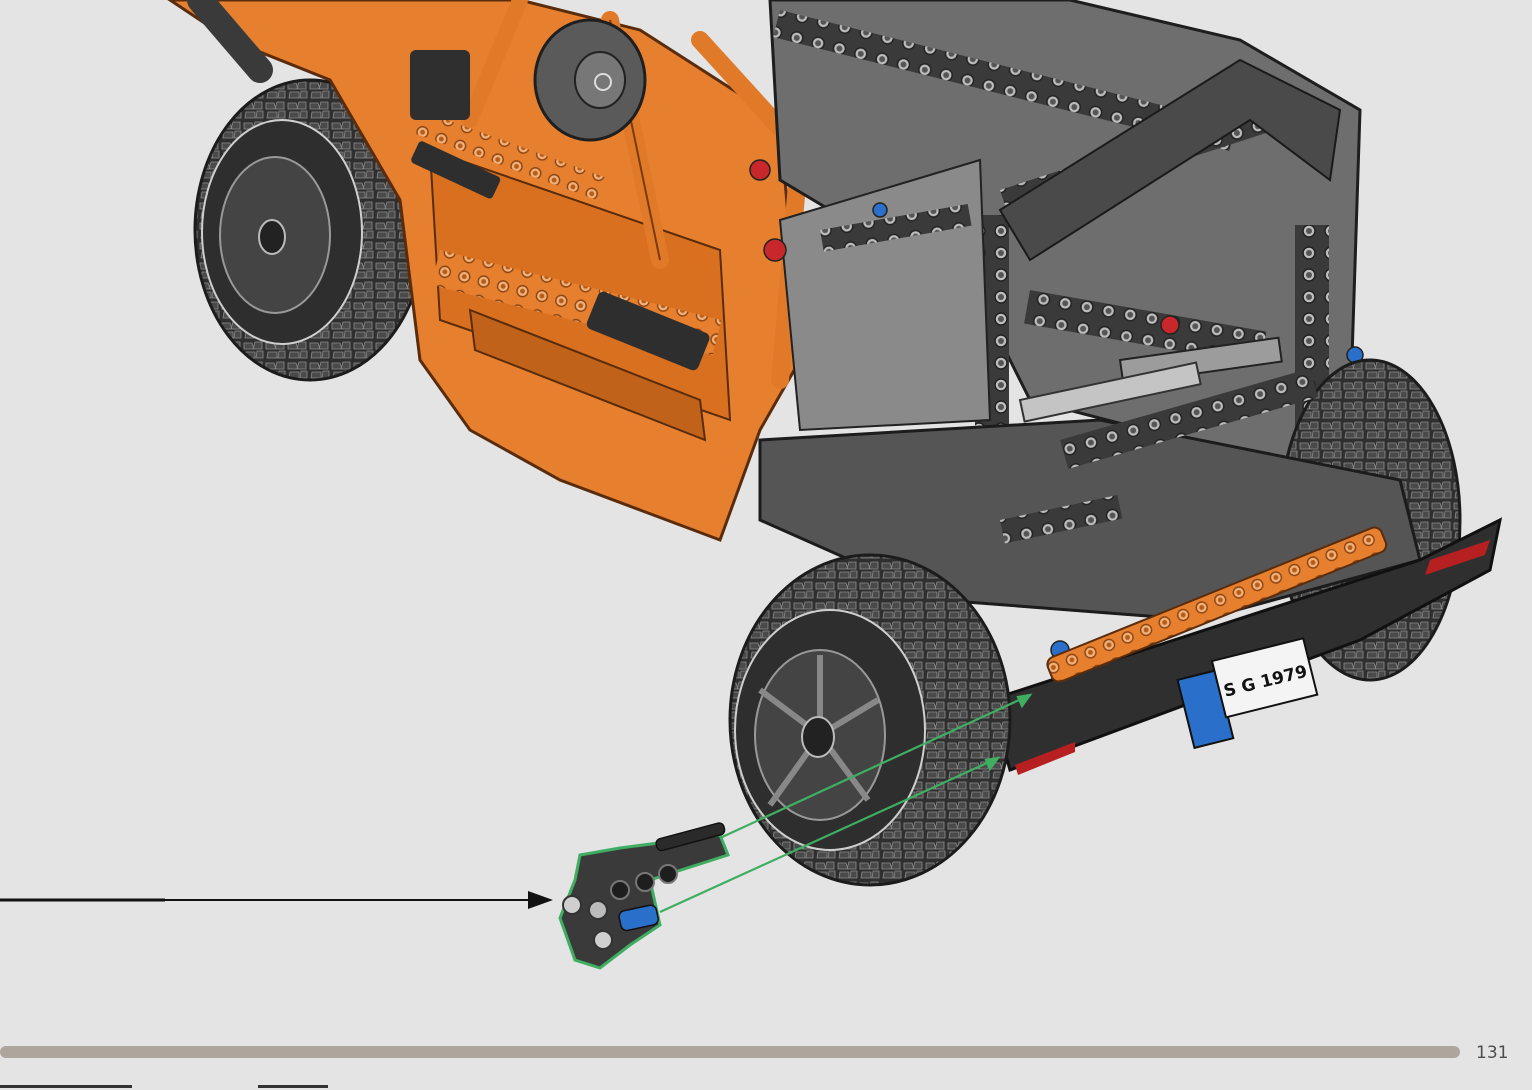 The width and height of the screenshot is (1532, 1090). I want to click on page-number: 131, so click(1492, 1053).